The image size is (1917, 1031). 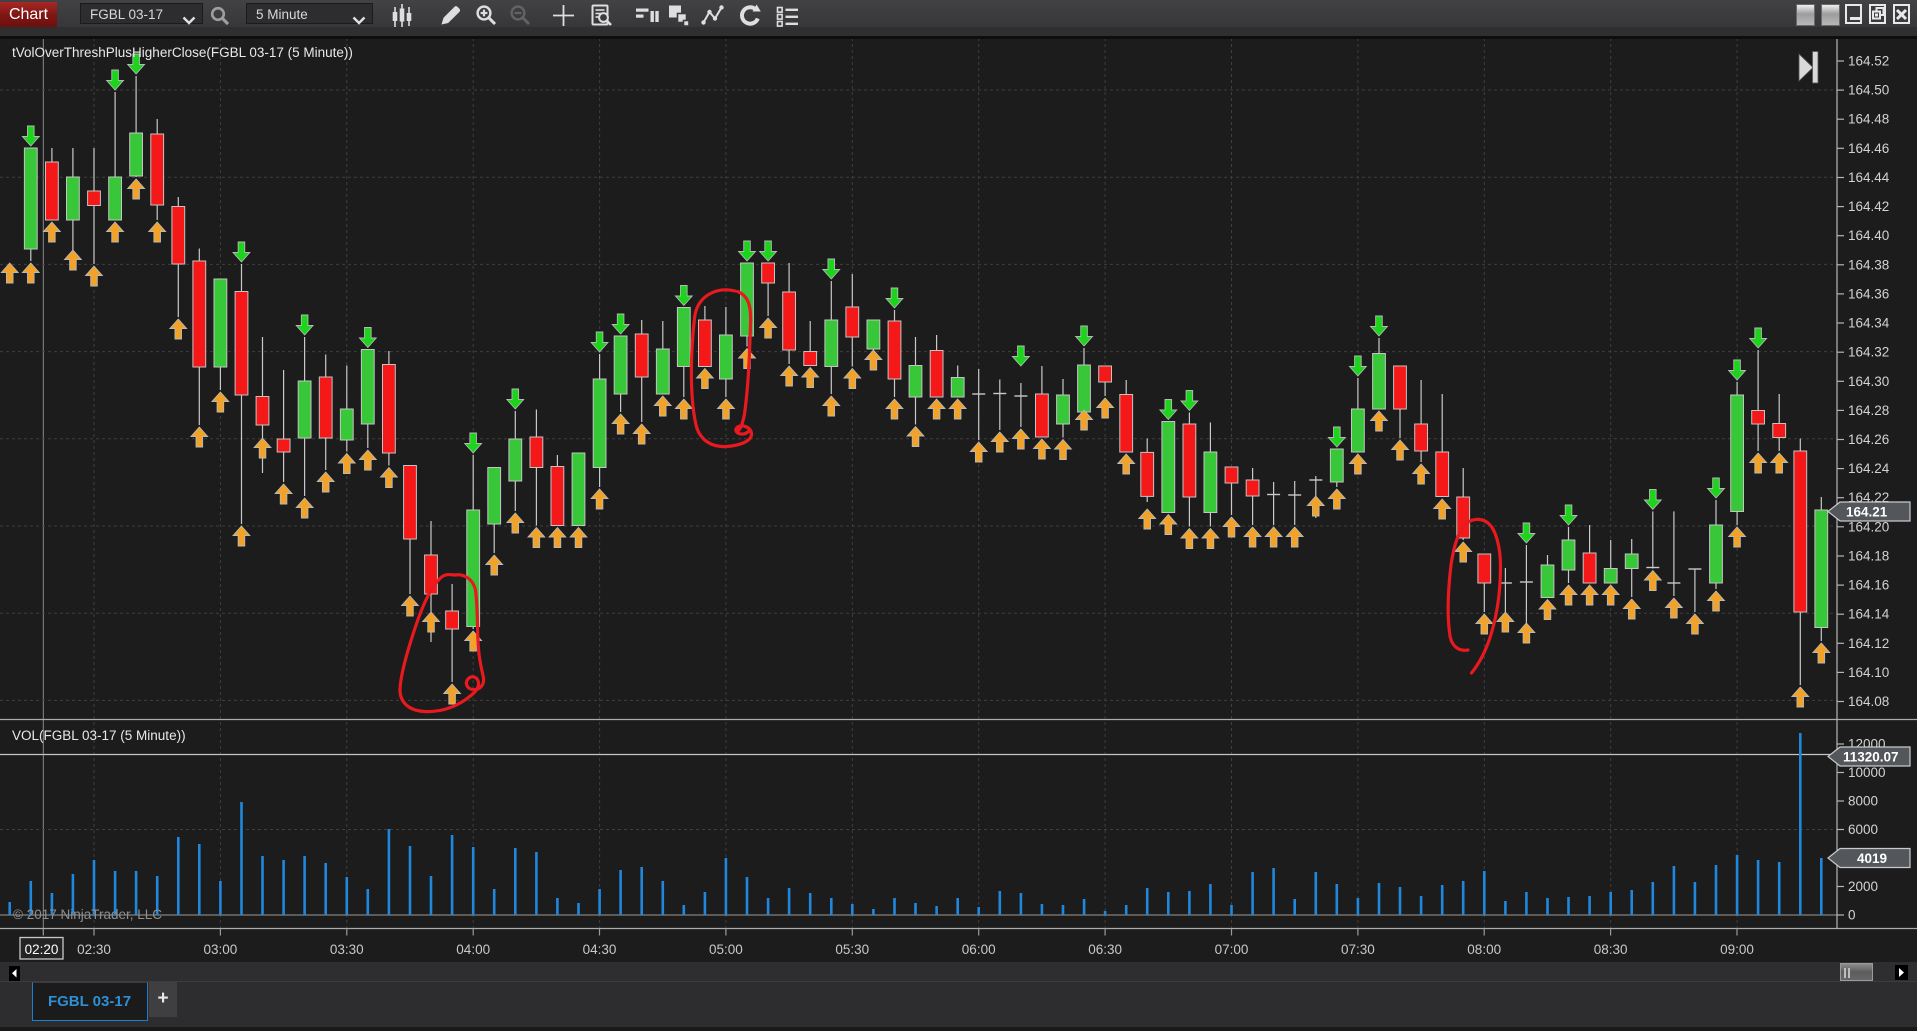 What do you see at coordinates (1868, 148) in the screenshot?
I see `svg-text: 164.46` at bounding box center [1868, 148].